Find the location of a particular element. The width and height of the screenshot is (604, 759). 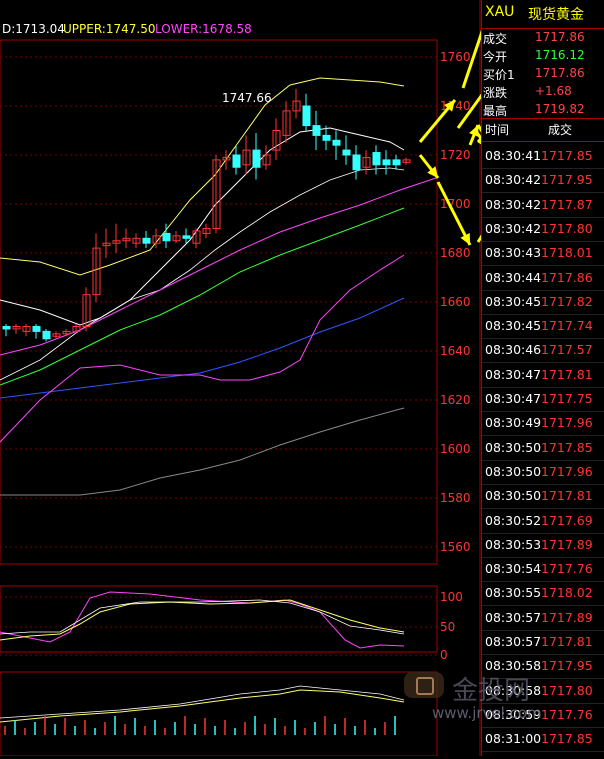

tick-time: 08:30:57 is located at coordinates (513, 617).